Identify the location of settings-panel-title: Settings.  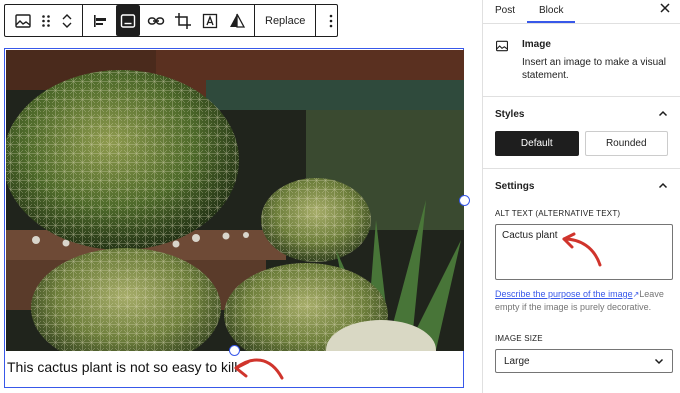
(515, 186).